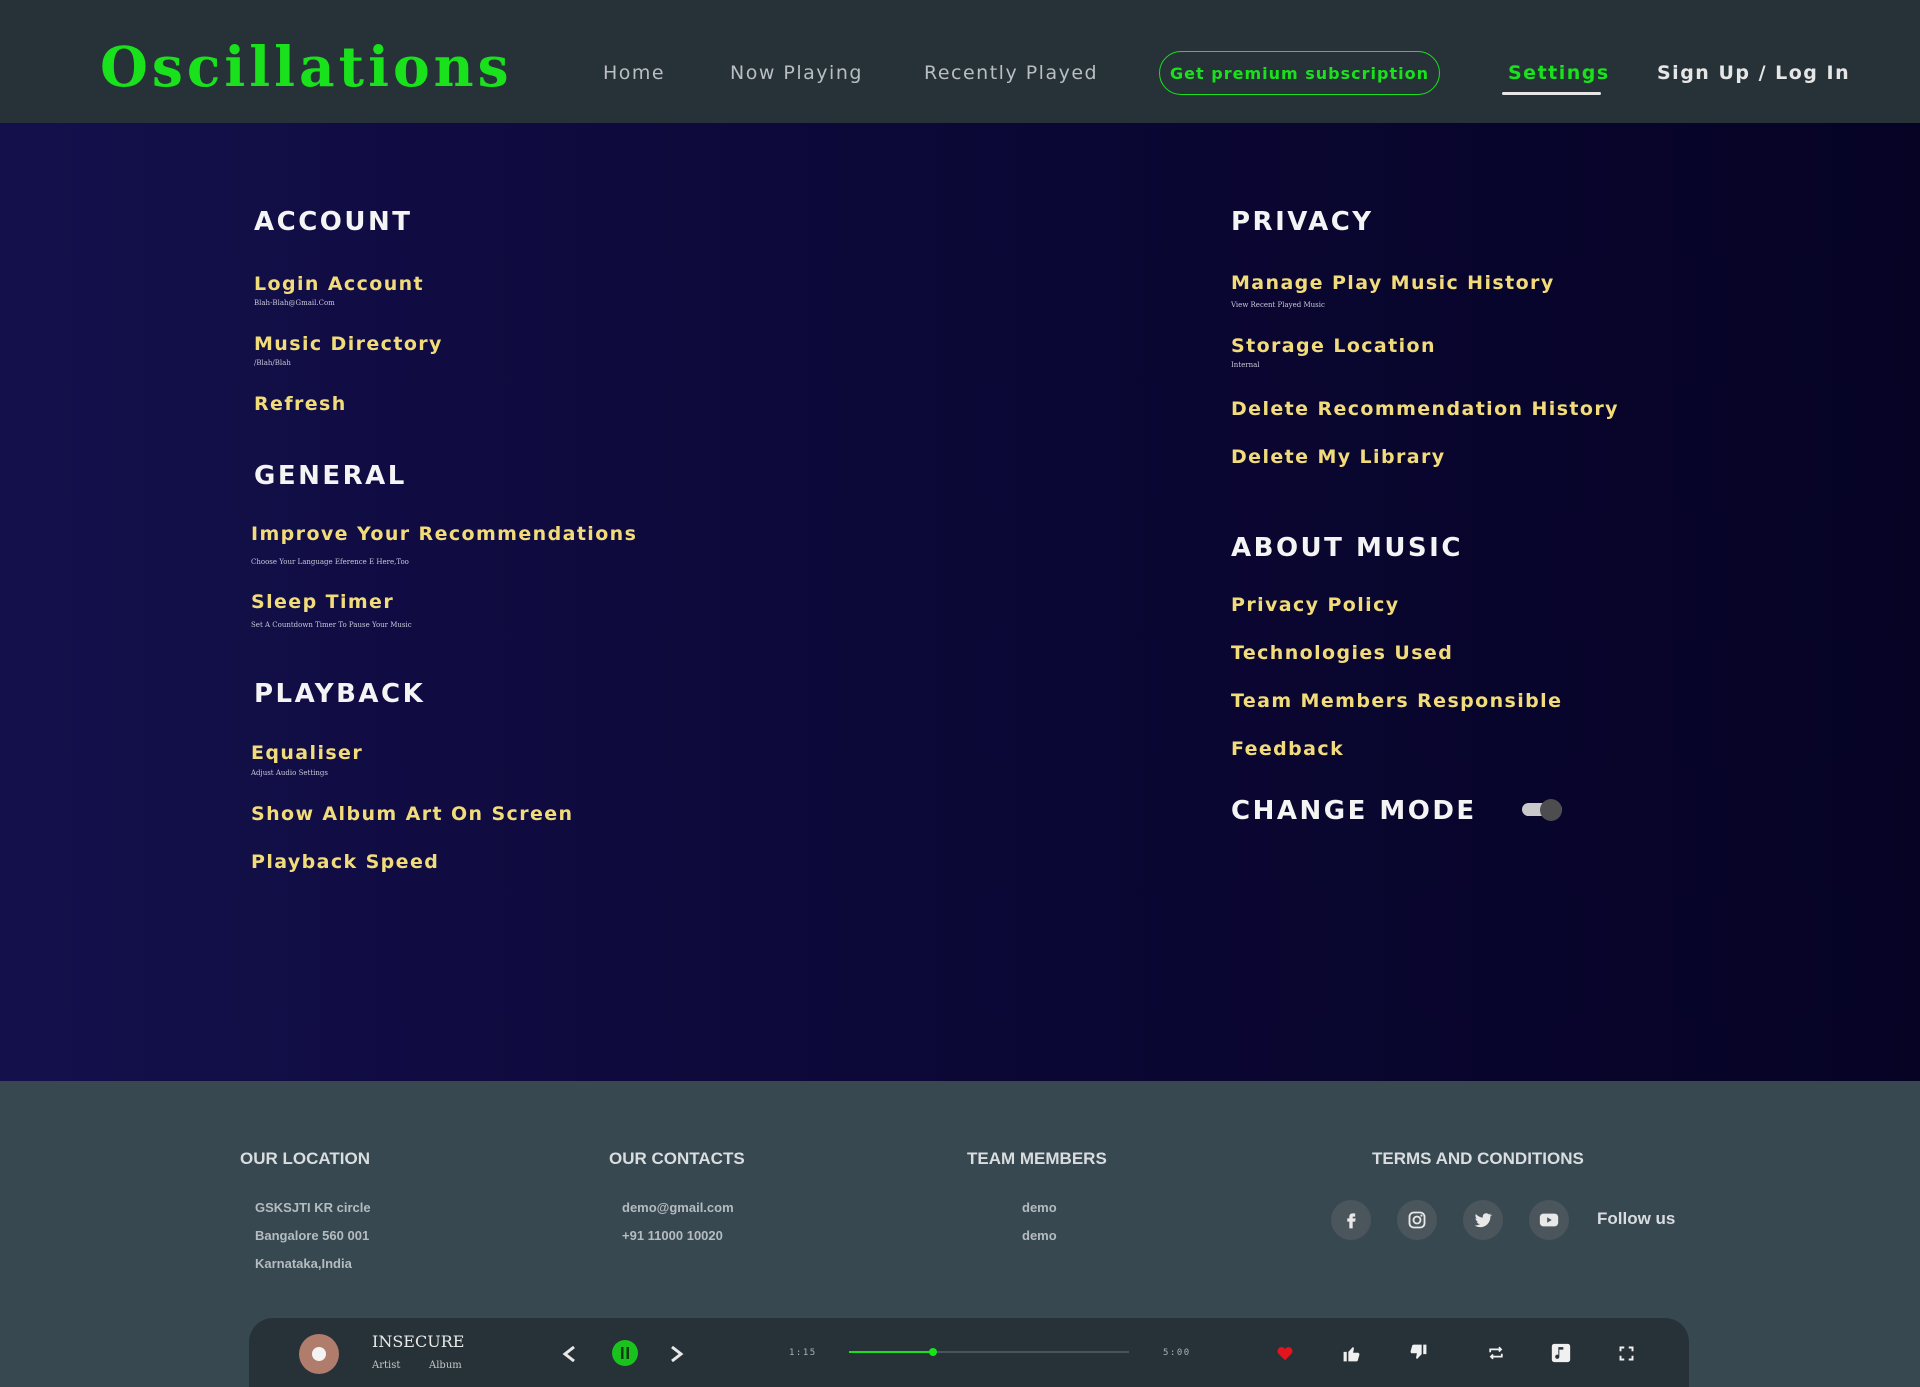  Describe the element at coordinates (1551, 810) in the screenshot. I see `toggle-knob` at that location.